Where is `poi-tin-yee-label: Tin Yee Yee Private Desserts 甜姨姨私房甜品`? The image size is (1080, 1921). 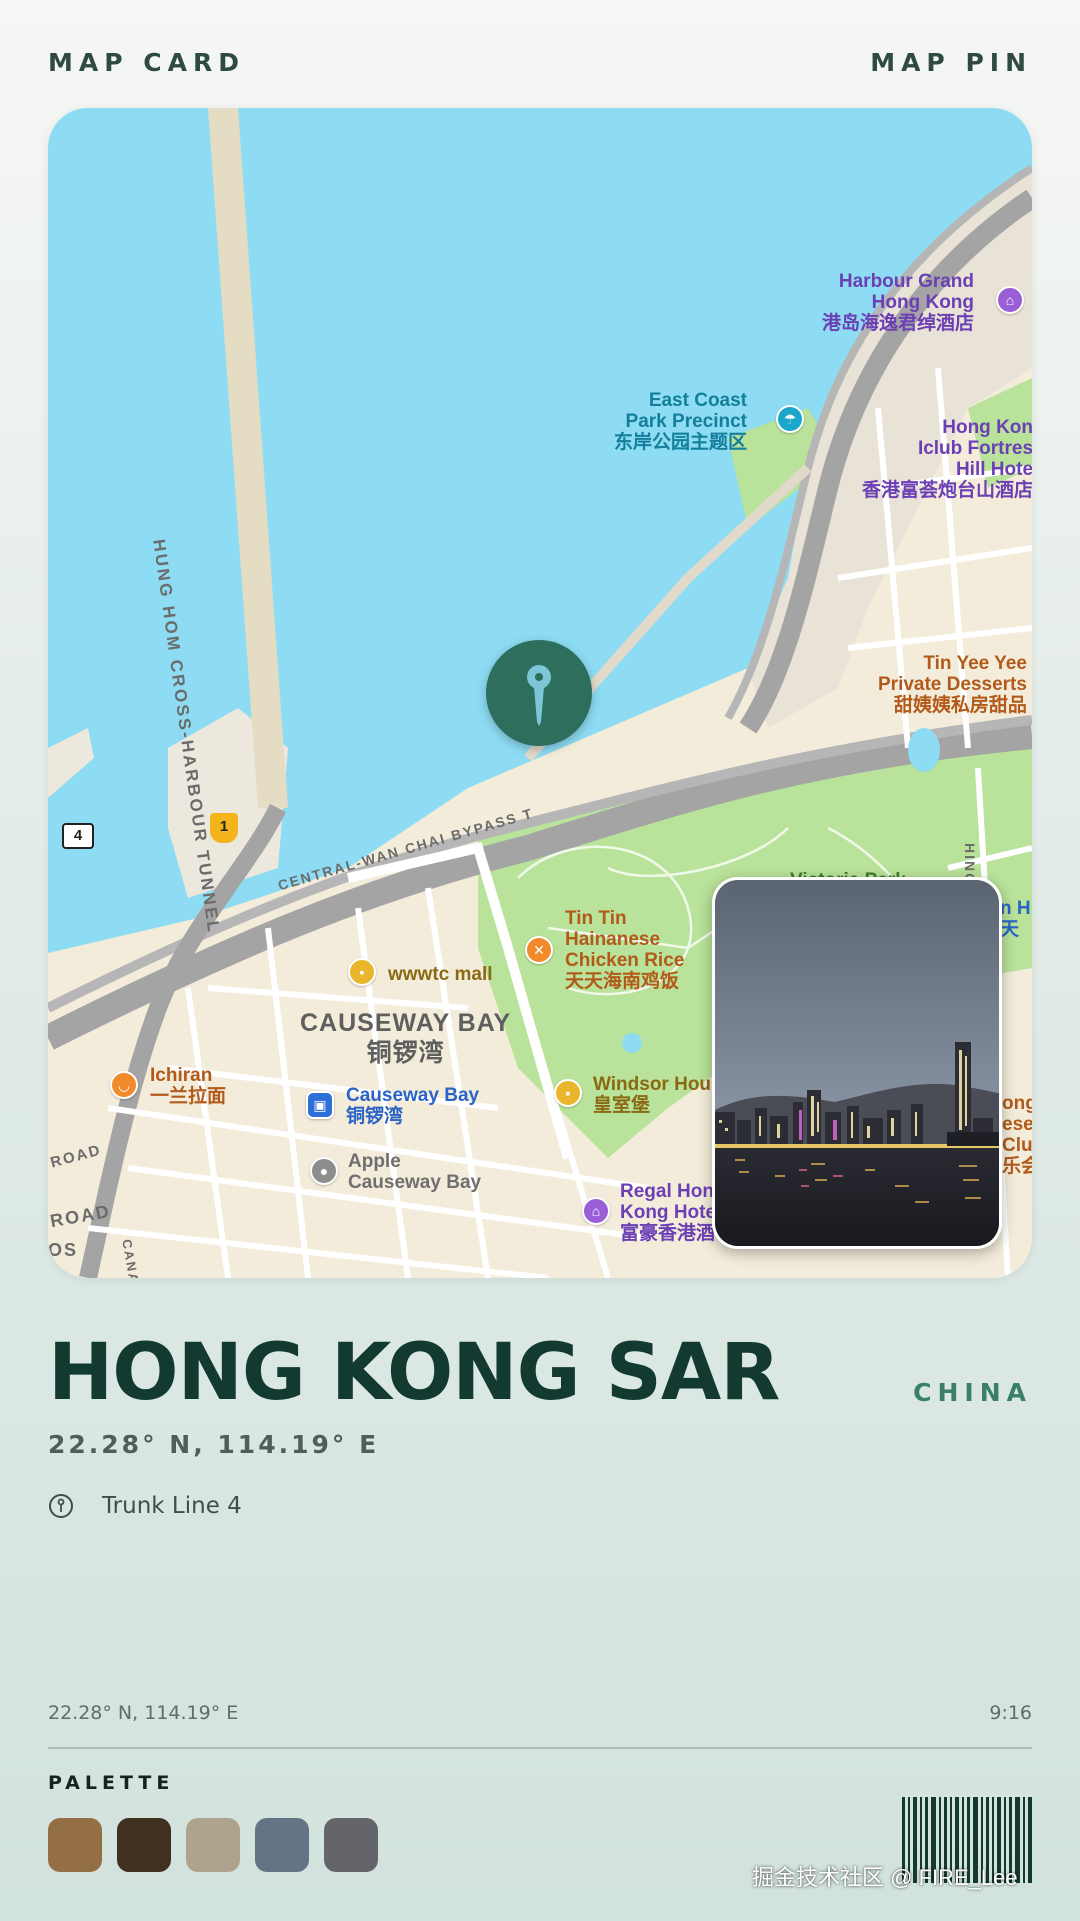
poi-tin-yee-label: Tin Yee Yee Private Desserts 甜姨姨私房甜品 is located at coordinates (952, 684).